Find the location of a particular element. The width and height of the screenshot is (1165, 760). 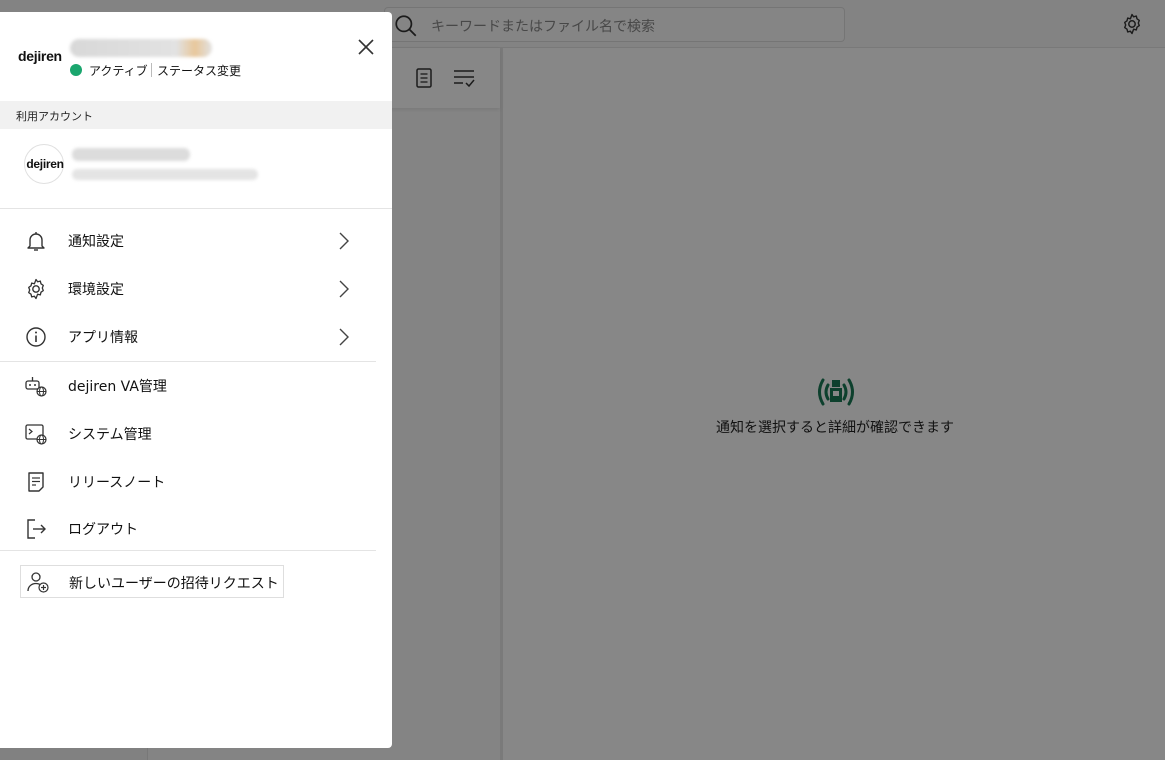

menu-item-preferences: 環境設定 is located at coordinates (188, 289).